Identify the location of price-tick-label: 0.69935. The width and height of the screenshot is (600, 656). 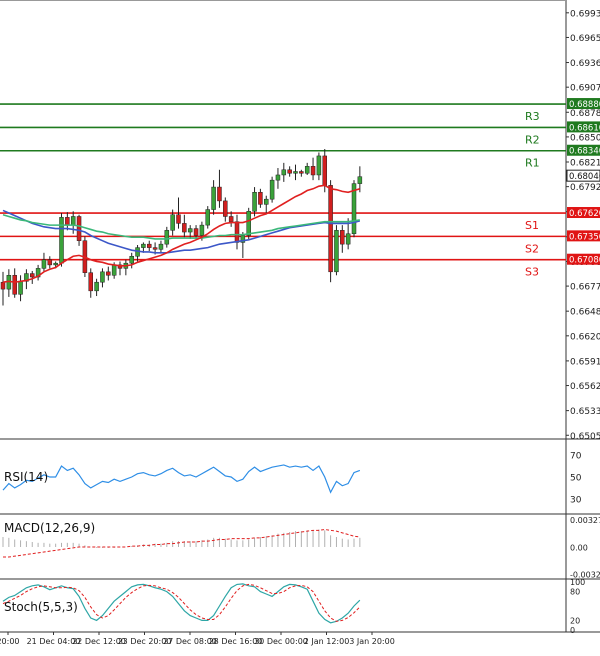
(585, 14).